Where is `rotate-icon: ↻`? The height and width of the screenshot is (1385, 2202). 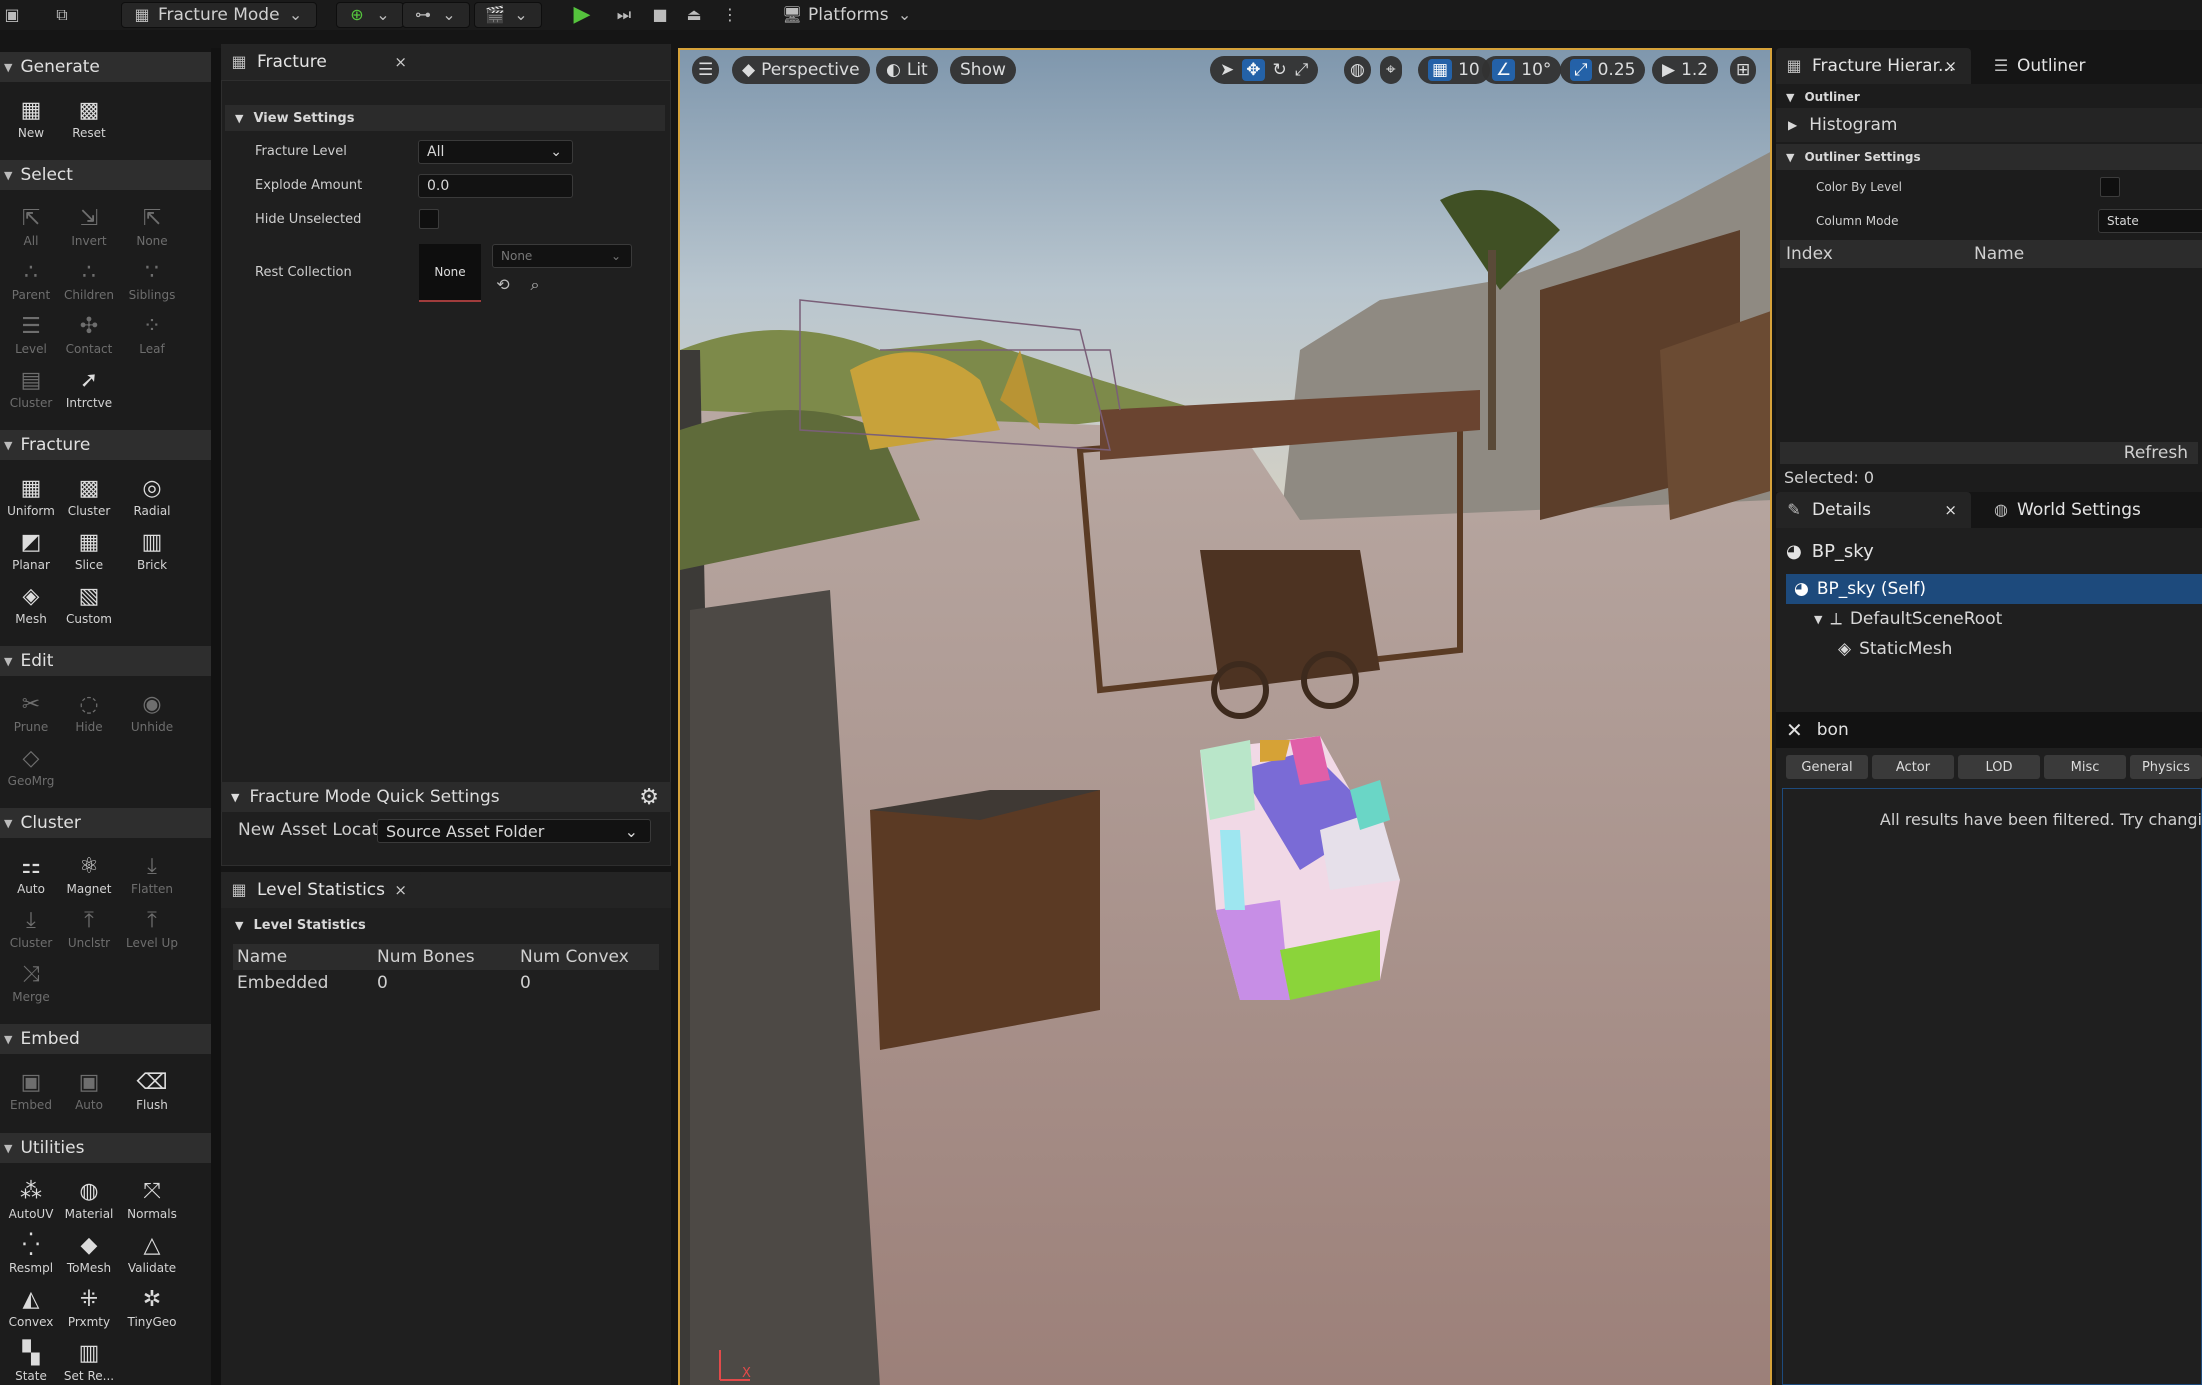
rotate-icon: ↻ is located at coordinates (1280, 70).